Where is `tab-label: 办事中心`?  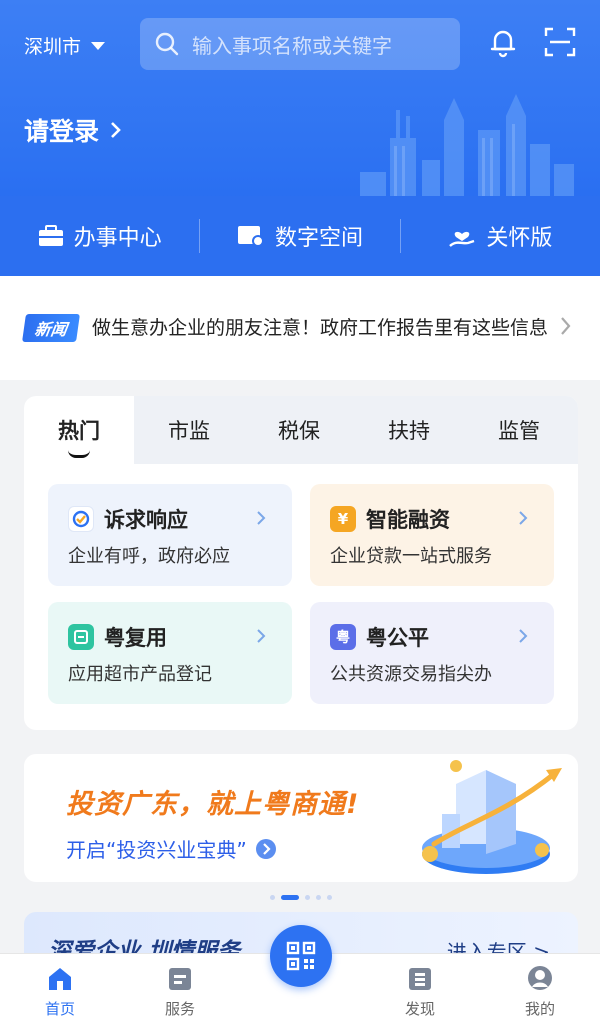 tab-label: 办事中心 is located at coordinates (117, 238).